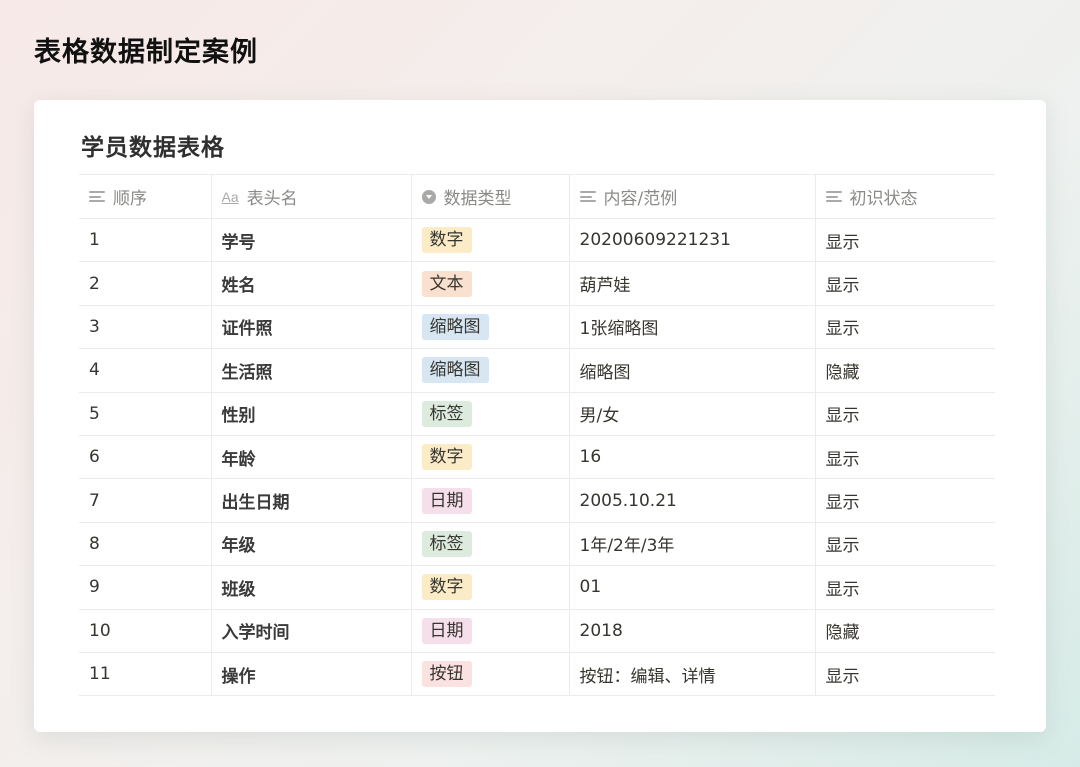 This screenshot has height=767, width=1080. I want to click on column-header-label: 初识状态, so click(883, 199).